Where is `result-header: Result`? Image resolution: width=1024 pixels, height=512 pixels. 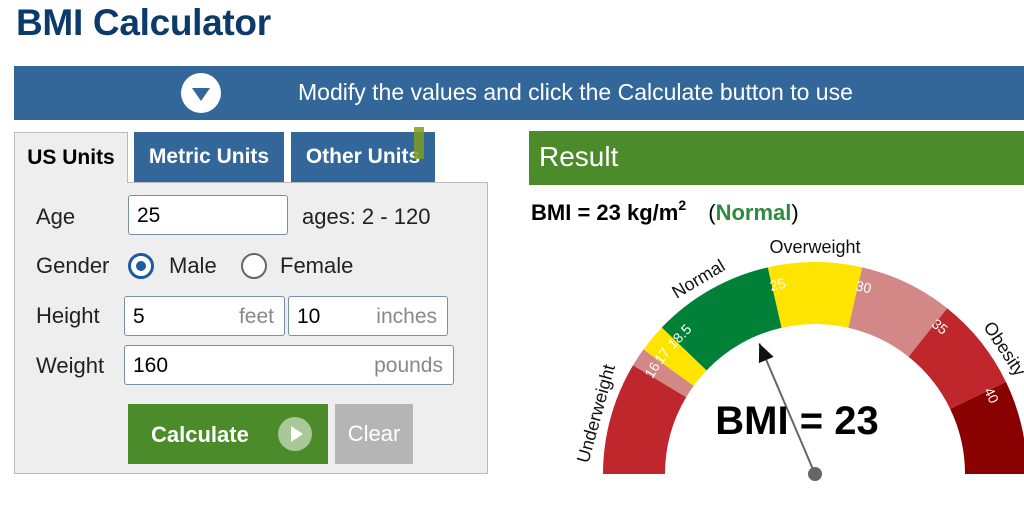 result-header: Result is located at coordinates (776, 158).